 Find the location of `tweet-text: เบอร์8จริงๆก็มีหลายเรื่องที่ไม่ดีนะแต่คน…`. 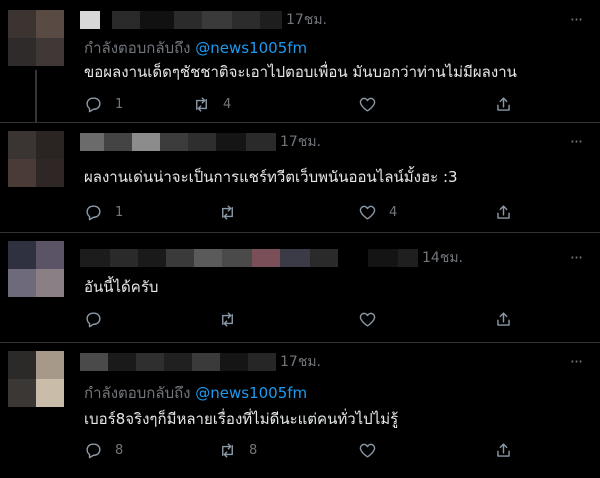

tweet-text: เบอร์8จริงๆก็มีหลายเรื่องที่ไม่ดีนะแต่คน… is located at coordinates (241, 419).